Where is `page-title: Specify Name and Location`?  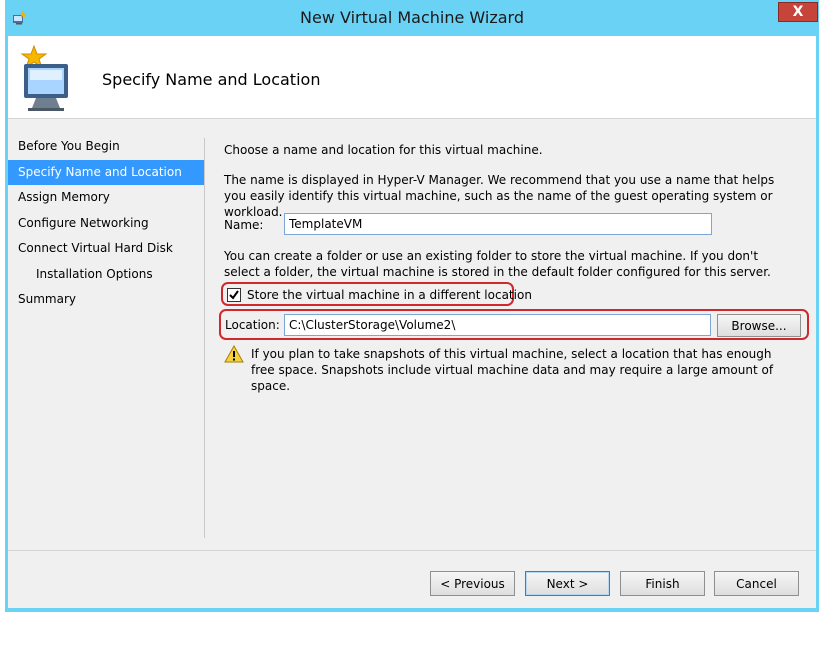
page-title: Specify Name and Location is located at coordinates (211, 79).